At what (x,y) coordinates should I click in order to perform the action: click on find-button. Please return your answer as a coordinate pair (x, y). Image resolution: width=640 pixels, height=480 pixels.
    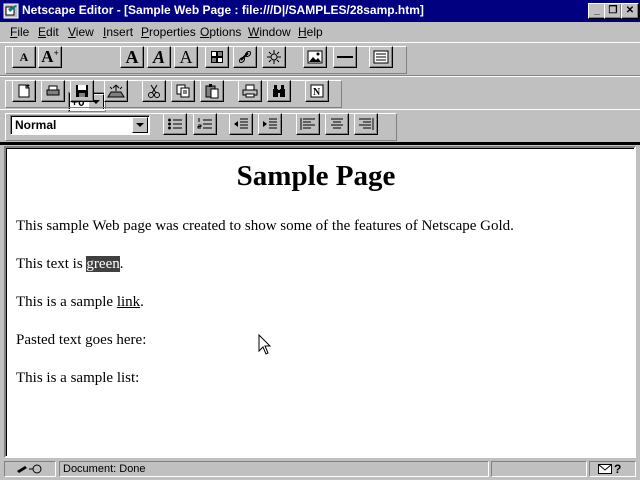
    Looking at the image, I should click on (279, 91).